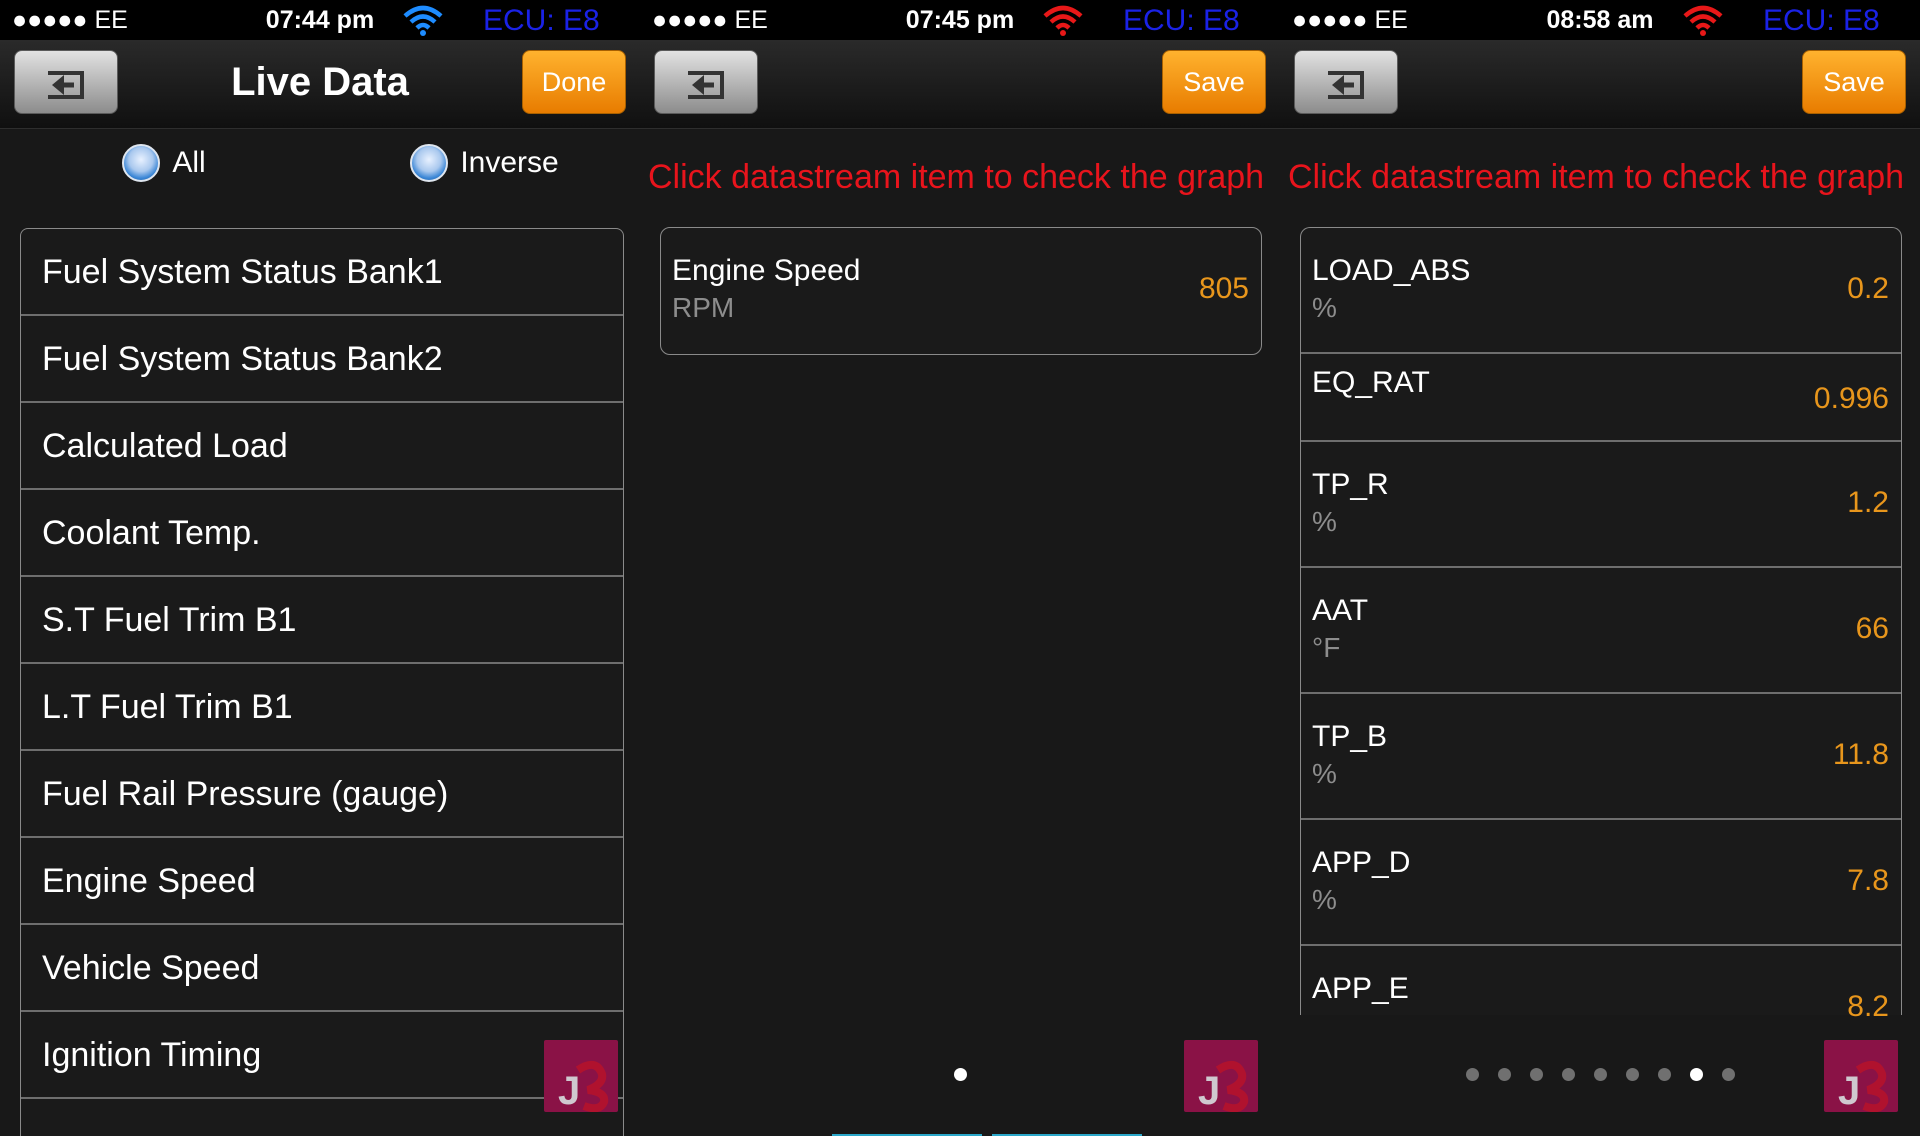 The image size is (1920, 1136). I want to click on data-value: 805, so click(1223, 288).